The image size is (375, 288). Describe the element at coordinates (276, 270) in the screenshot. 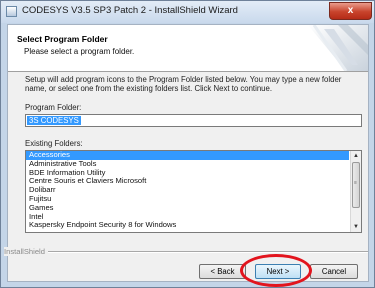

I see `next-highlight-annotation` at that location.